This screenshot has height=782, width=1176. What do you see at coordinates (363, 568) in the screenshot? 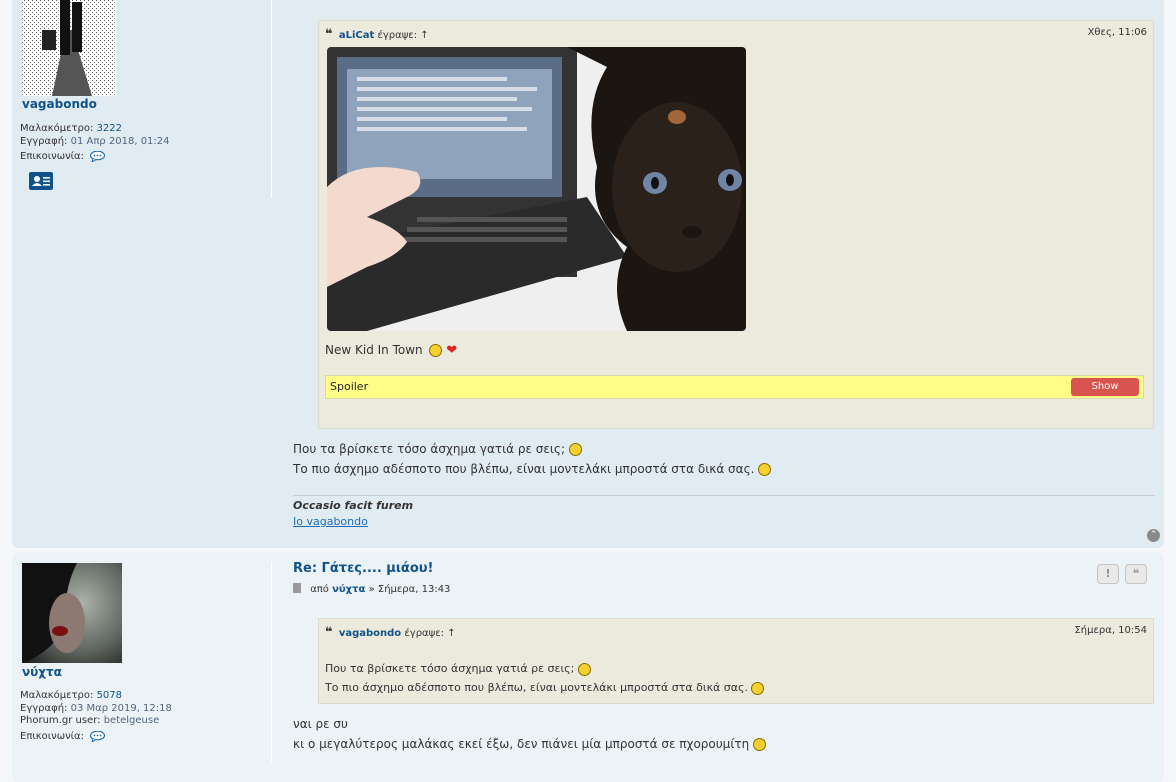
I see `post-title: Re: Γάτες.... μιάου!` at bounding box center [363, 568].